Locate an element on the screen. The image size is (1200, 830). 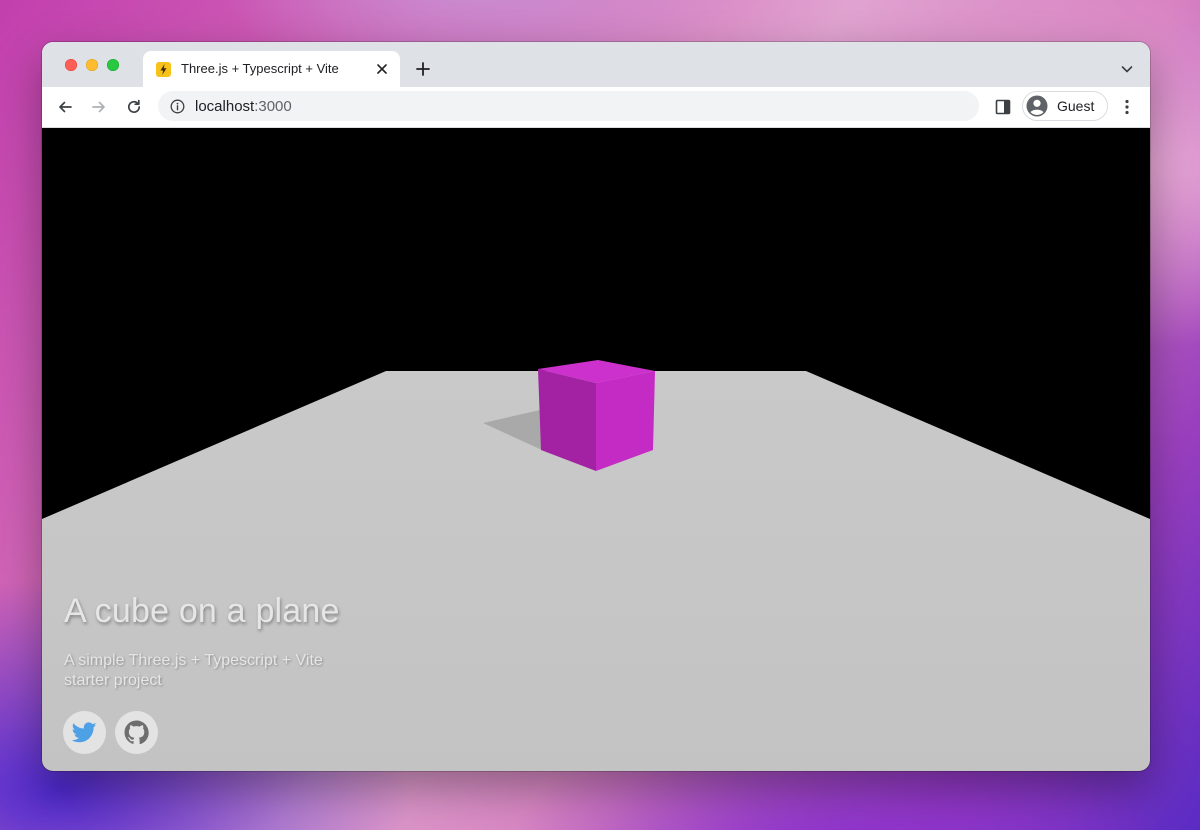
tab-close-icon is located at coordinates (382, 69).